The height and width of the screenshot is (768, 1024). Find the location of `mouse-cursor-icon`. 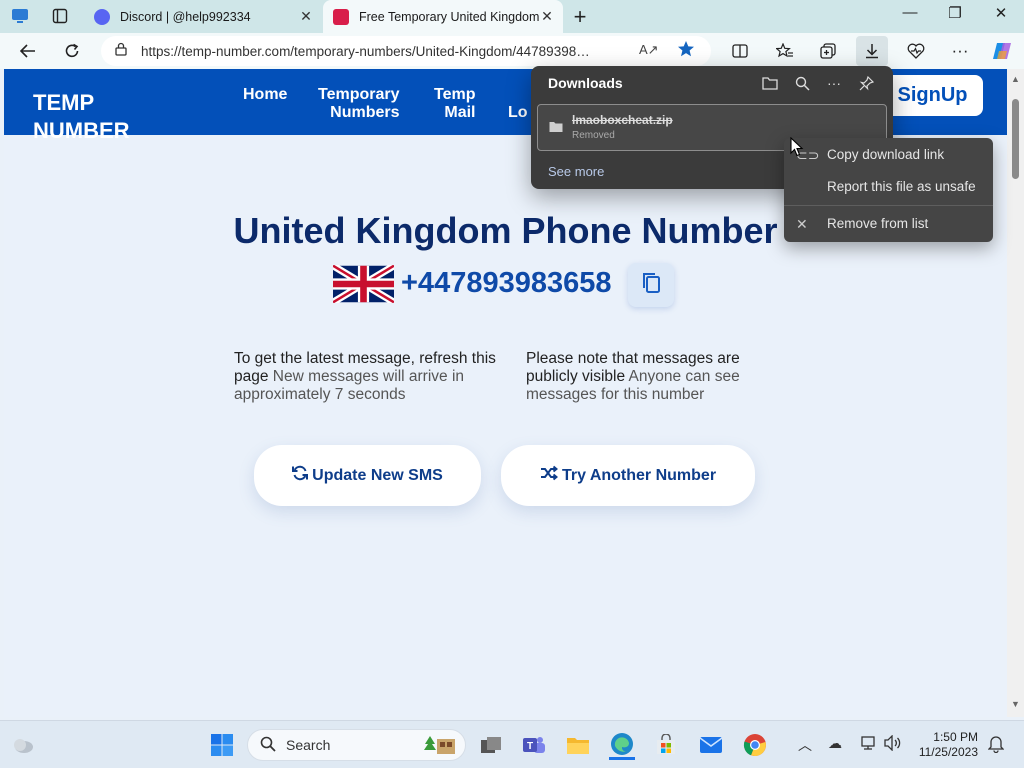

mouse-cursor-icon is located at coordinates (797, 149).